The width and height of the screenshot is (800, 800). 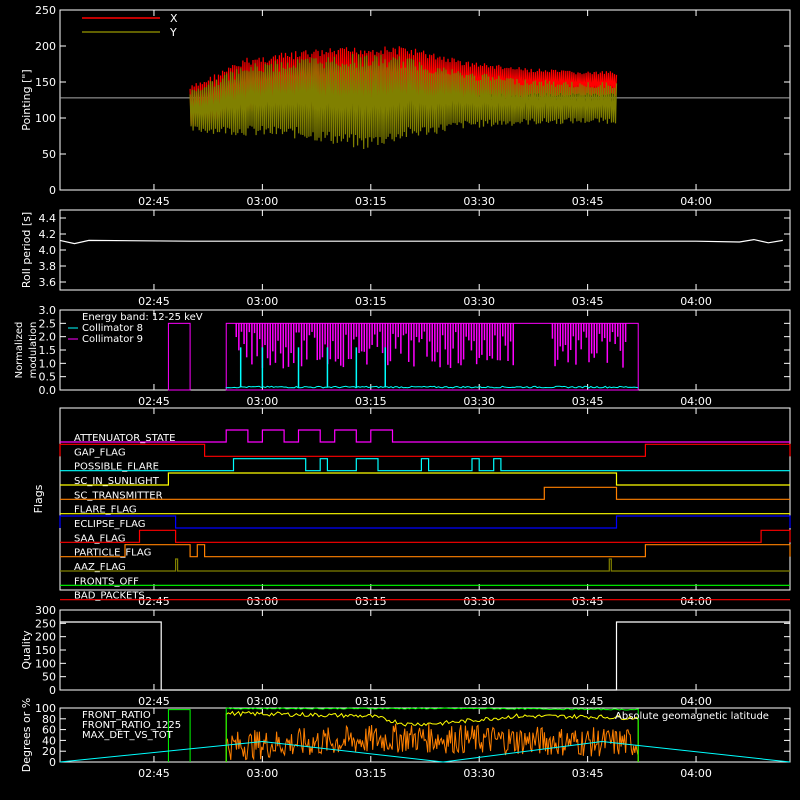 What do you see at coordinates (106, 581) in the screenshot?
I see `flag-label-fronts_off: FRONTS_OFF` at bounding box center [106, 581].